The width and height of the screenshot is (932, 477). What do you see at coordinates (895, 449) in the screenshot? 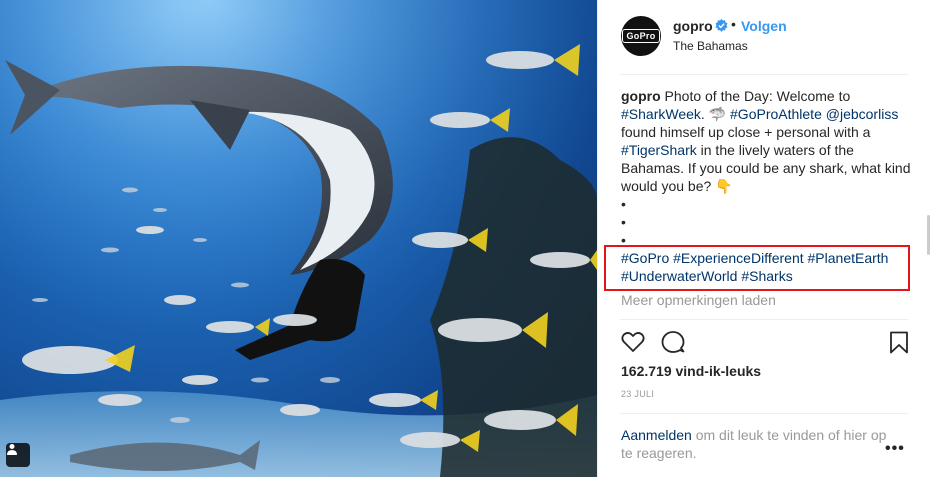
I see `more-options-button: •••` at bounding box center [895, 449].